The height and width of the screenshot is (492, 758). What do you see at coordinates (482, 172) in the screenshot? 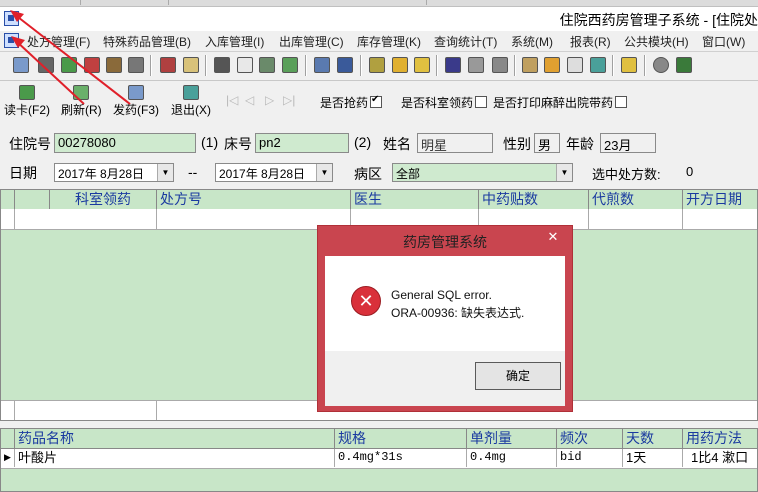
I see `ward-select: 全部 ▼` at bounding box center [482, 172].